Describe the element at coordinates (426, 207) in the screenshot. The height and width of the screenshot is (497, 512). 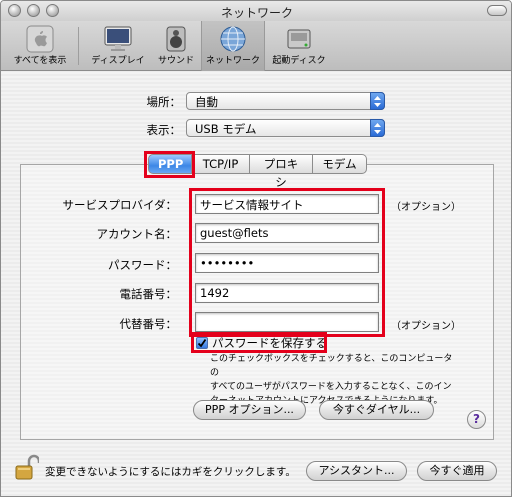
I see `provider-optional-note: （オプション）` at that location.